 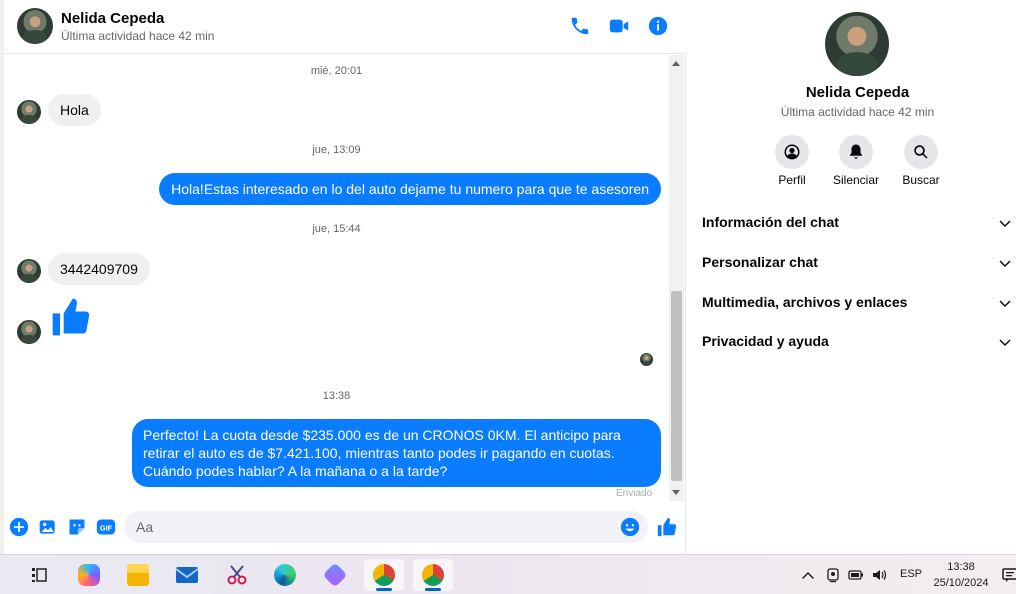 What do you see at coordinates (336, 229) in the screenshot?
I see `timestamp-separator: jue, 15:44` at bounding box center [336, 229].